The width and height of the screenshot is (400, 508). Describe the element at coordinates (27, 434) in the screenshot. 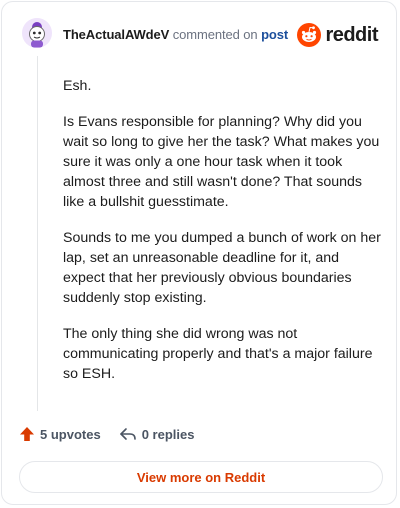

I see `upvote-arrow-icon` at that location.